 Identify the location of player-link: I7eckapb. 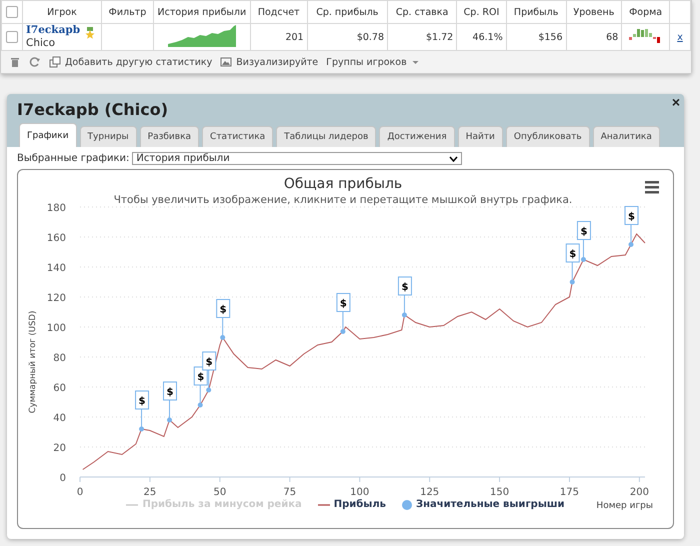
(53, 30).